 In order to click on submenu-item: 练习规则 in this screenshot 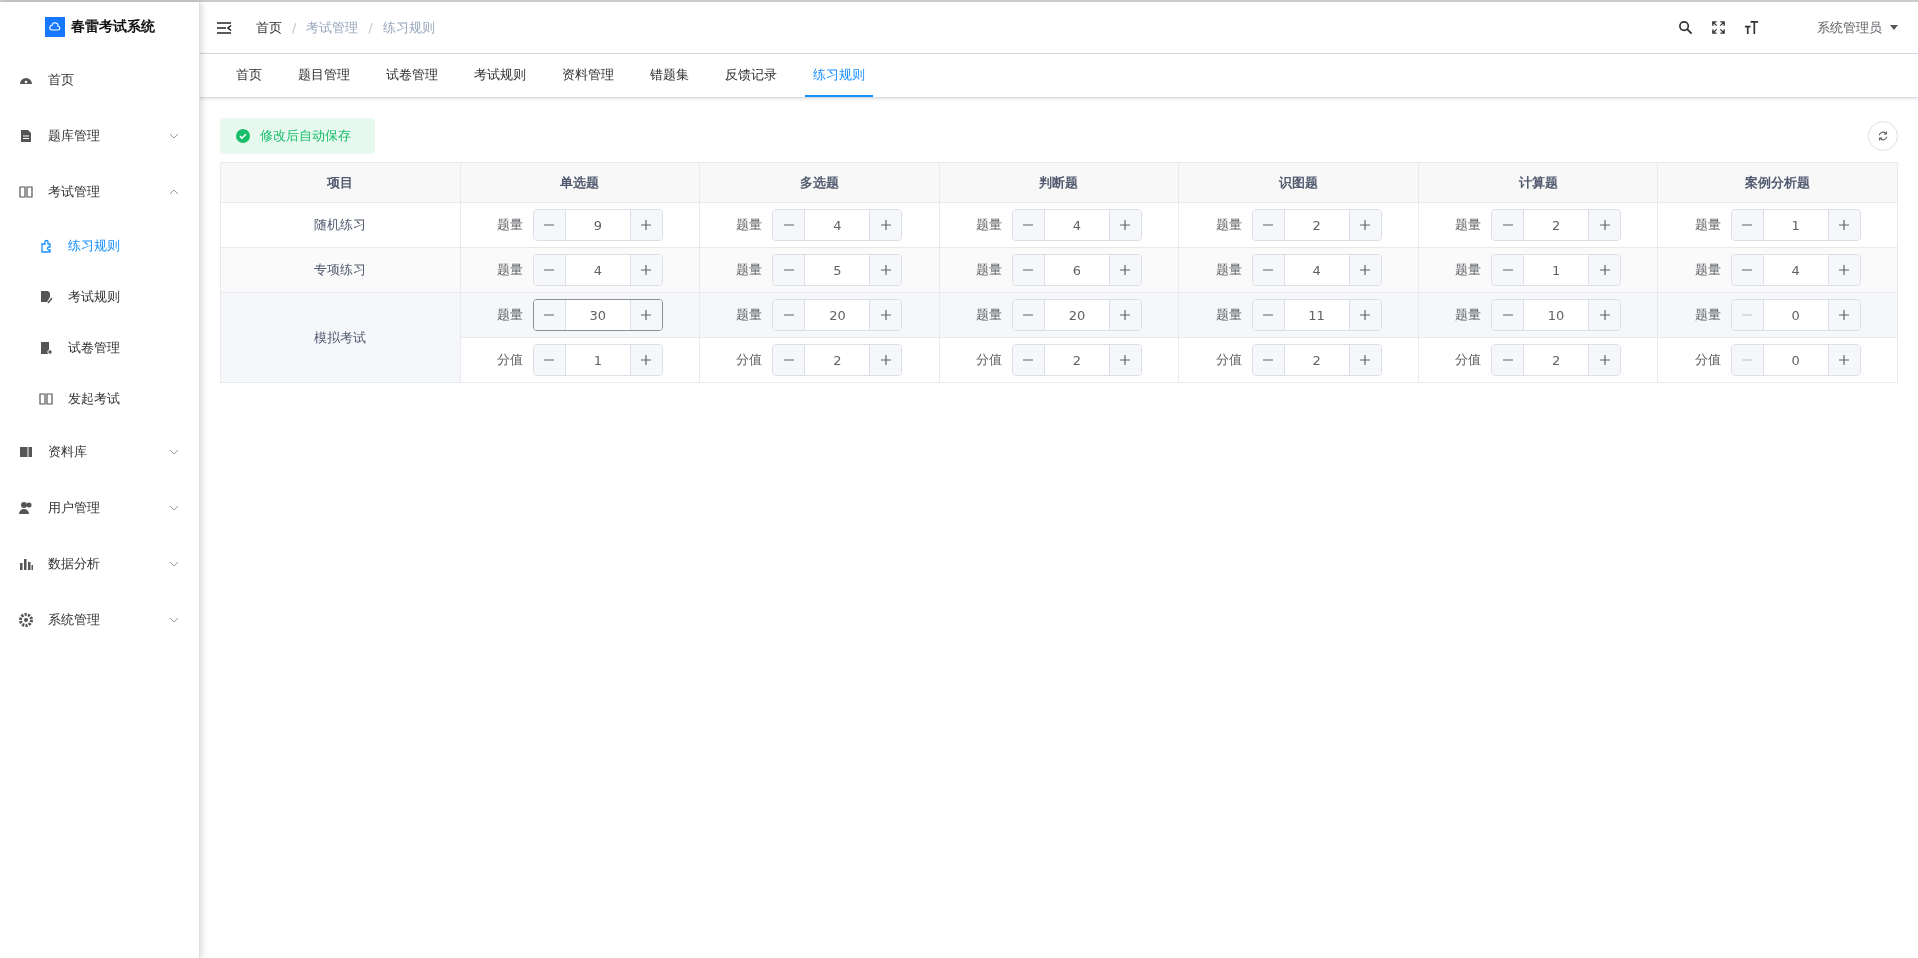, I will do `click(99, 245)`.